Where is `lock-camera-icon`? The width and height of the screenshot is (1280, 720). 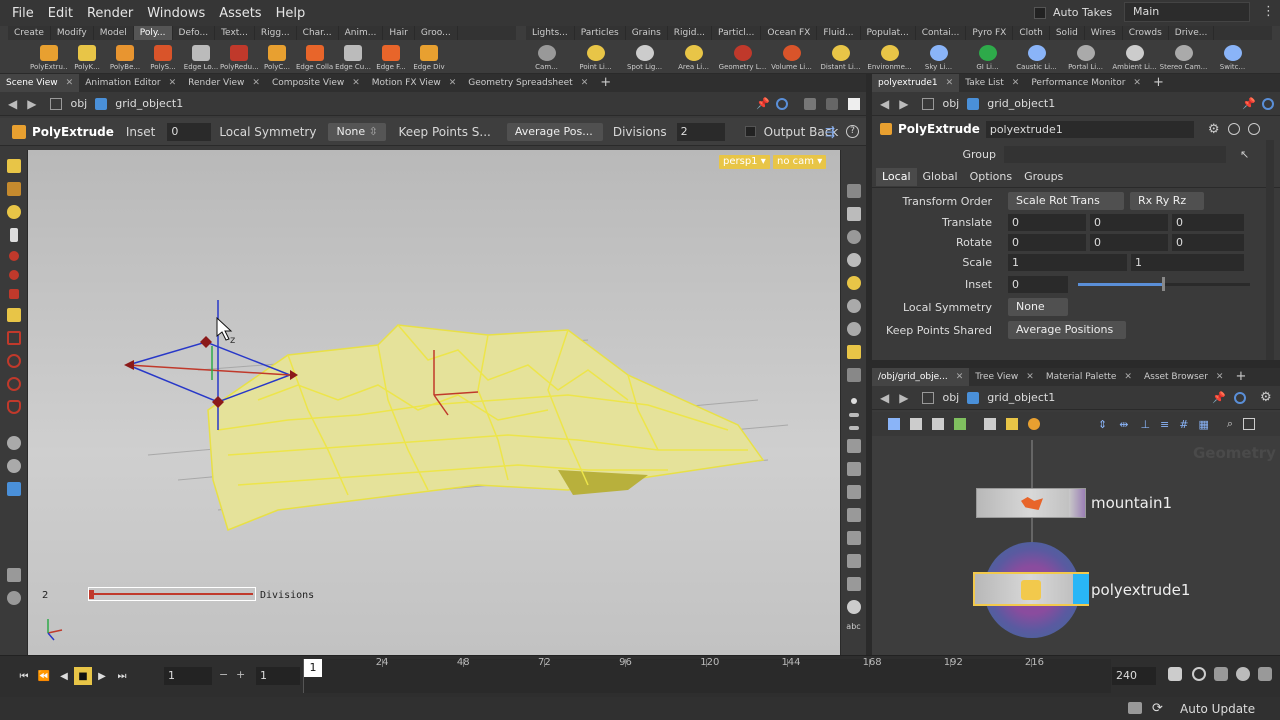
lock-camera-icon is located at coordinates (853, 214).